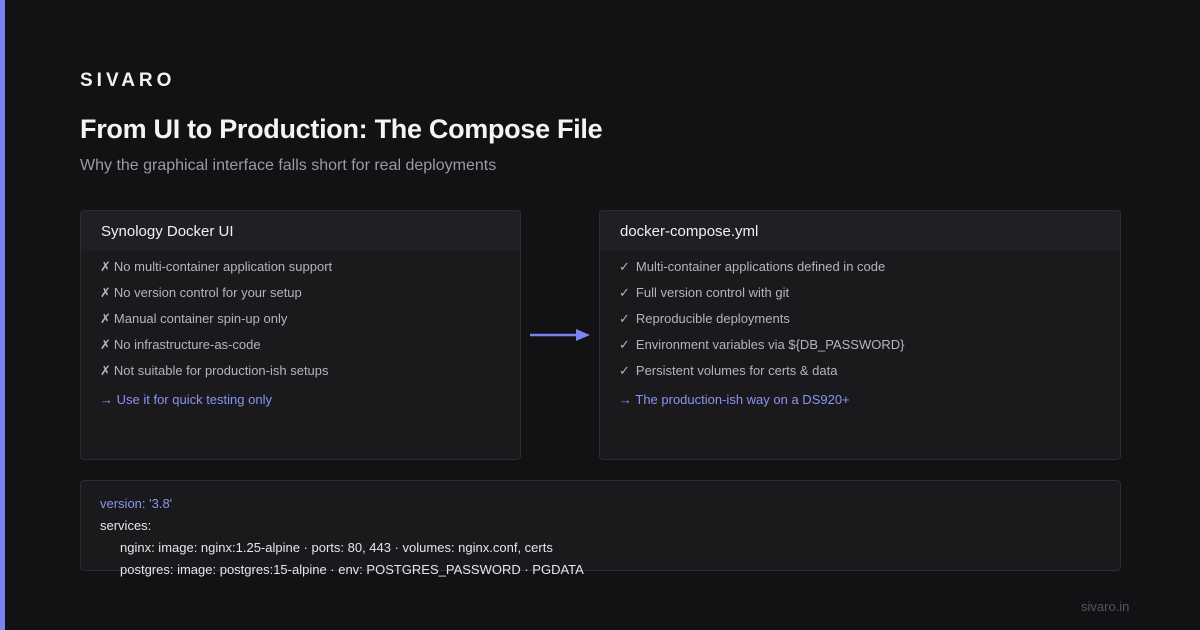 The image size is (1200, 630). What do you see at coordinates (560, 335) in the screenshot?
I see `arrow-right-icon` at bounding box center [560, 335].